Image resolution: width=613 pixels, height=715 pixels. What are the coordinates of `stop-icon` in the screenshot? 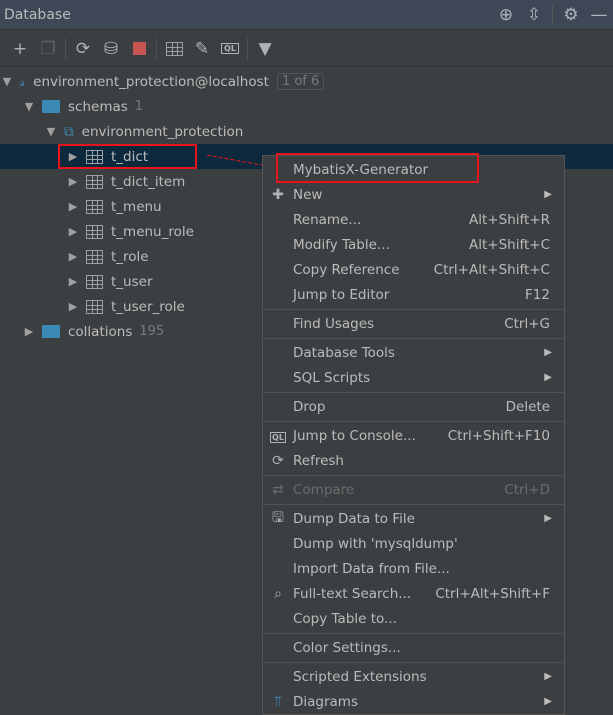 It's located at (139, 49).